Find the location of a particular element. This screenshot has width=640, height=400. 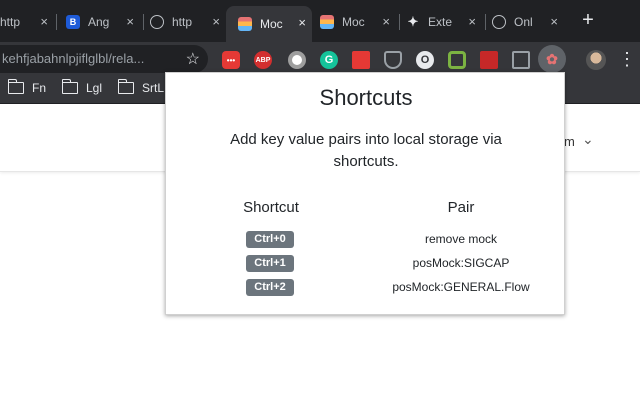

tab-4-active: Moc × is located at coordinates (269, 24).